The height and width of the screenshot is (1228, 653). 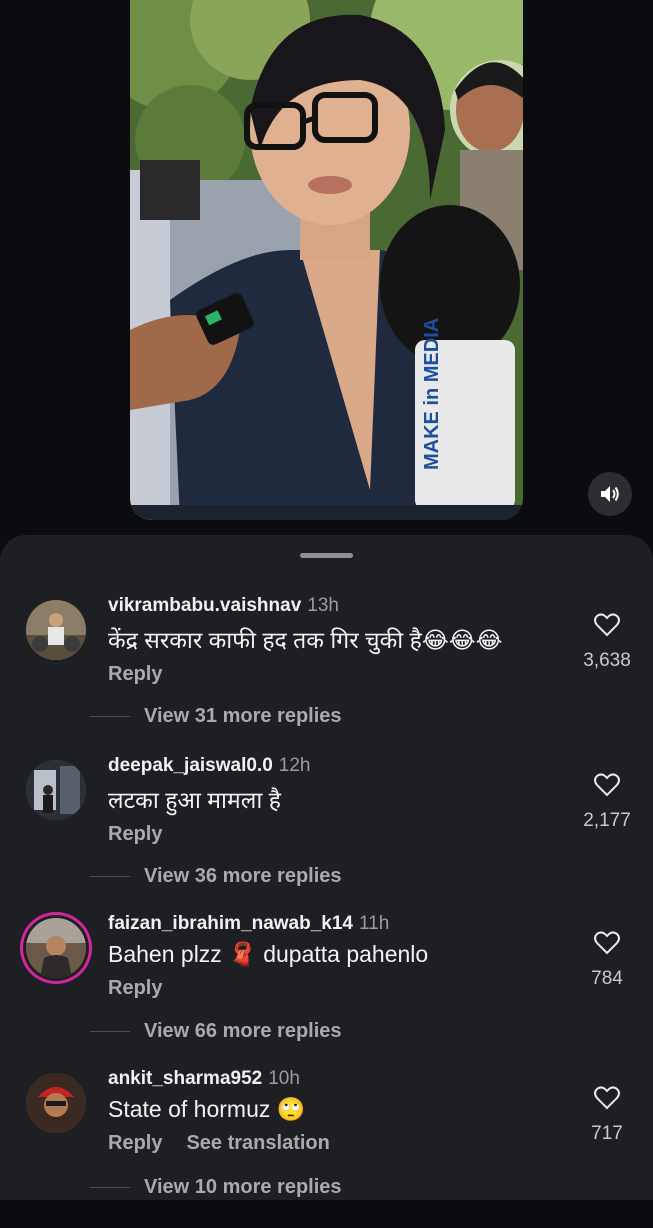 I want to click on comment-text: केंद्र सरकार काफी हद तक गिर चुकी है😂😂😂, so click(x=305, y=640).